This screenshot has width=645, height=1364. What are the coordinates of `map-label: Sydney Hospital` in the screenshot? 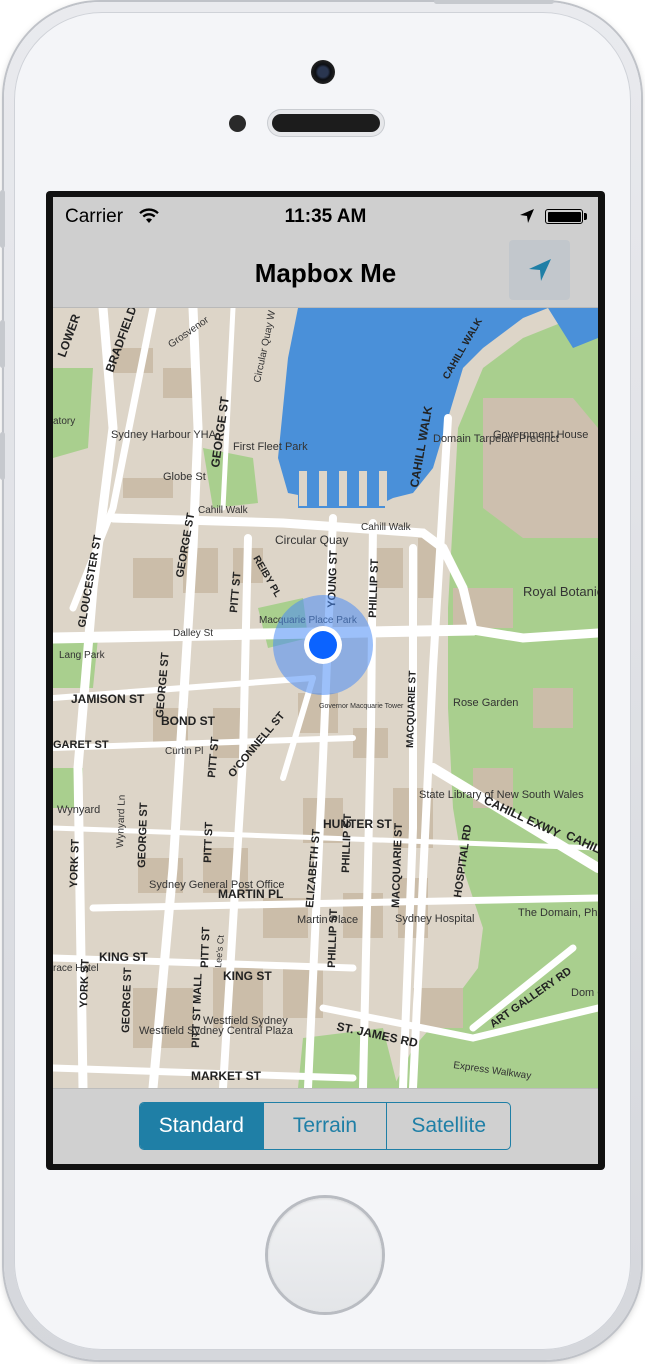 It's located at (435, 919).